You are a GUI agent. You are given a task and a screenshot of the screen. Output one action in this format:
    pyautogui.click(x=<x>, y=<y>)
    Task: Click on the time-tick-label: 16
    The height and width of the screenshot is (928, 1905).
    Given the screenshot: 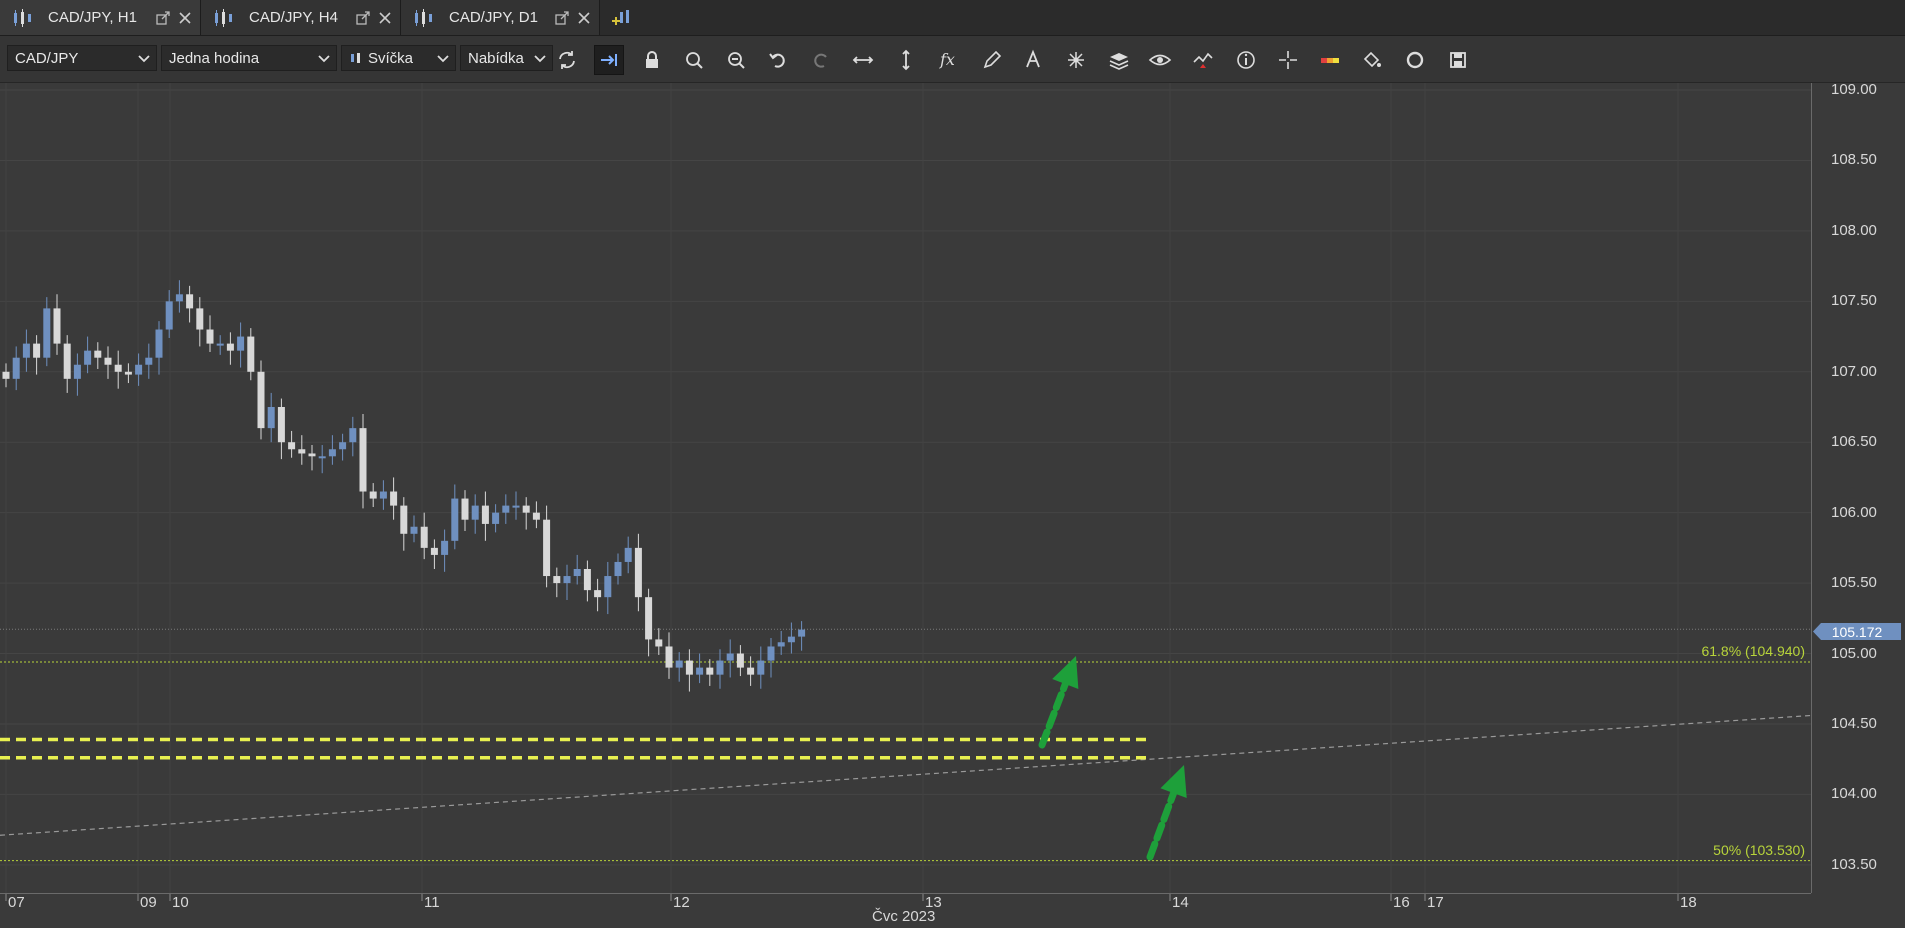 What is the action you would take?
    pyautogui.click(x=1401, y=902)
    